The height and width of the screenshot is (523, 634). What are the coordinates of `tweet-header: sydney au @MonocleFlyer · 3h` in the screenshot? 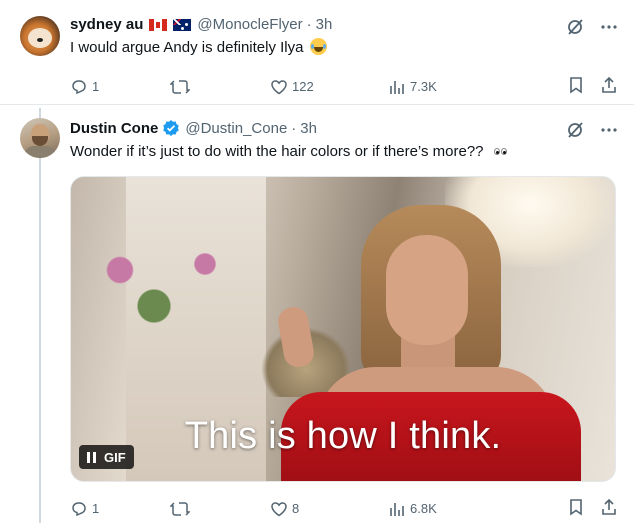 It's located at (201, 24).